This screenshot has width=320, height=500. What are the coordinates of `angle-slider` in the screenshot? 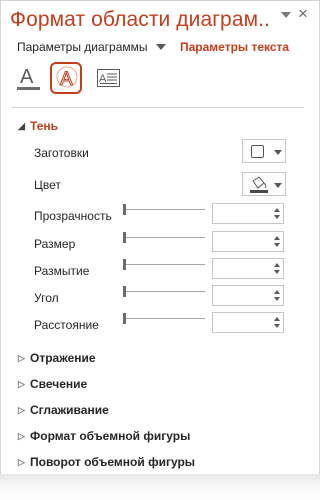 It's located at (164, 292).